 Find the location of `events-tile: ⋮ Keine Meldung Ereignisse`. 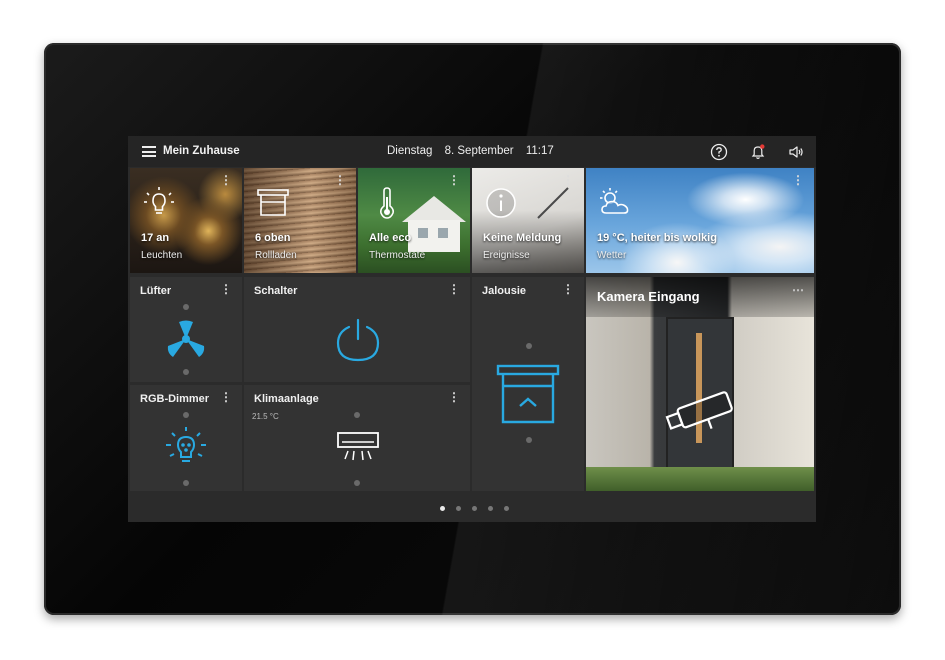

events-tile: ⋮ Keine Meldung Ereignisse is located at coordinates (528, 220).